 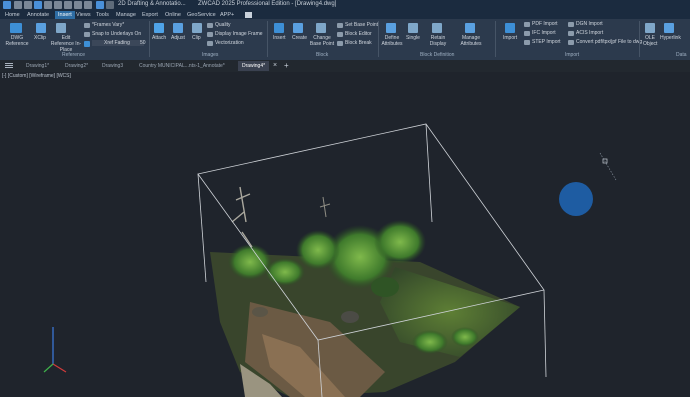 I want to click on acis-import-button: ACIS Import, so click(x=589, y=33).